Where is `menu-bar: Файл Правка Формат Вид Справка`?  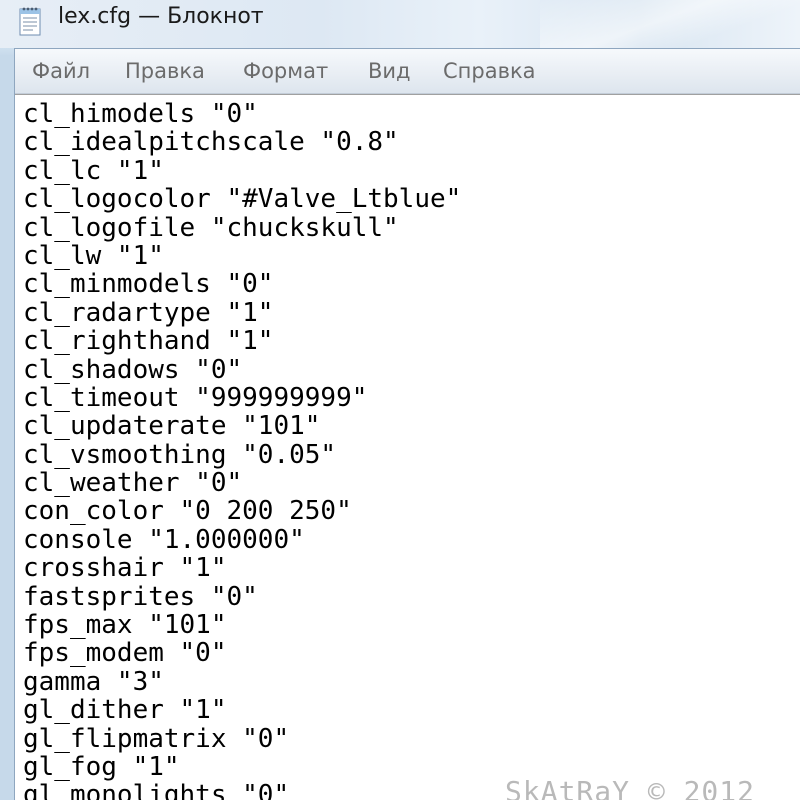
menu-bar: Файл Правка Формат Вид Справка is located at coordinates (407, 71).